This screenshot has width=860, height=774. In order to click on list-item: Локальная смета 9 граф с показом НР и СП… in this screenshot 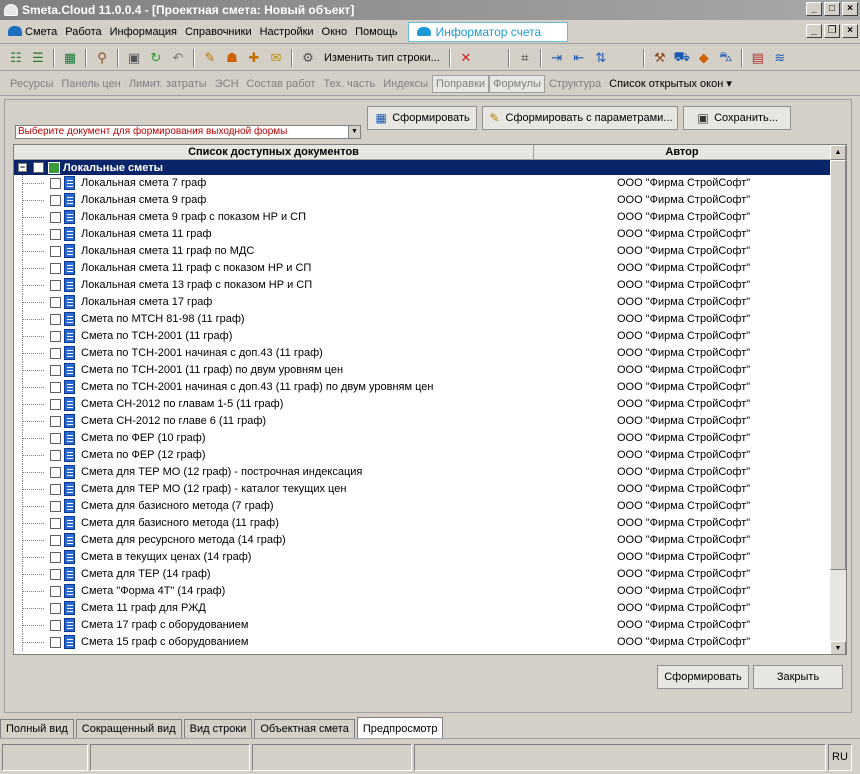, I will do `click(423, 217)`.